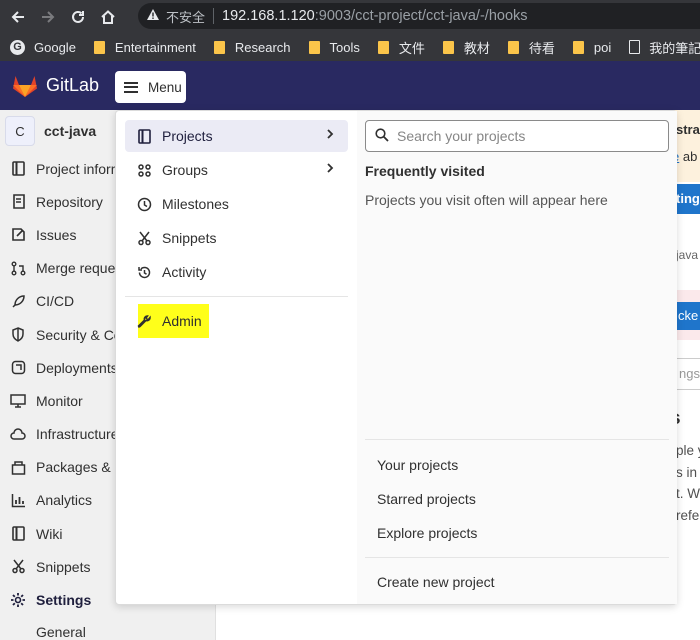 Image resolution: width=700 pixels, height=640 pixels. I want to click on sidebar-item-label: Snippets, so click(63, 566).